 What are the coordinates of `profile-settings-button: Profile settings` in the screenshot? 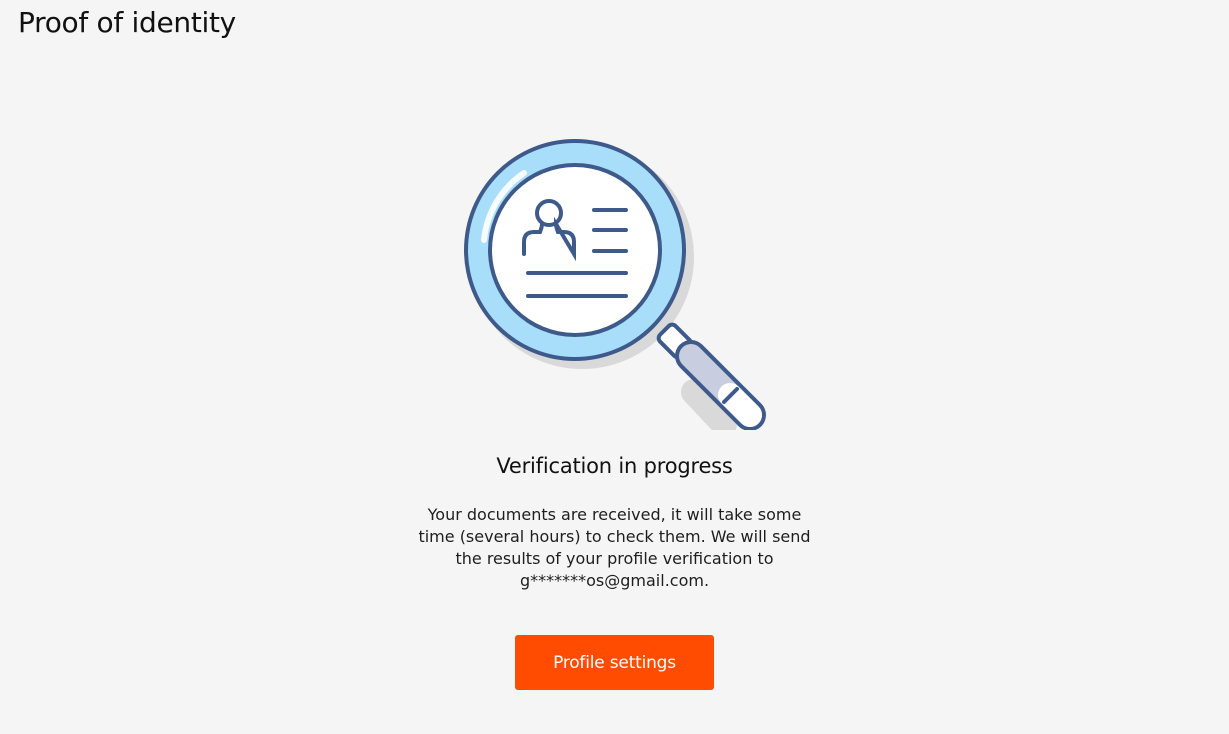 It's located at (614, 662).